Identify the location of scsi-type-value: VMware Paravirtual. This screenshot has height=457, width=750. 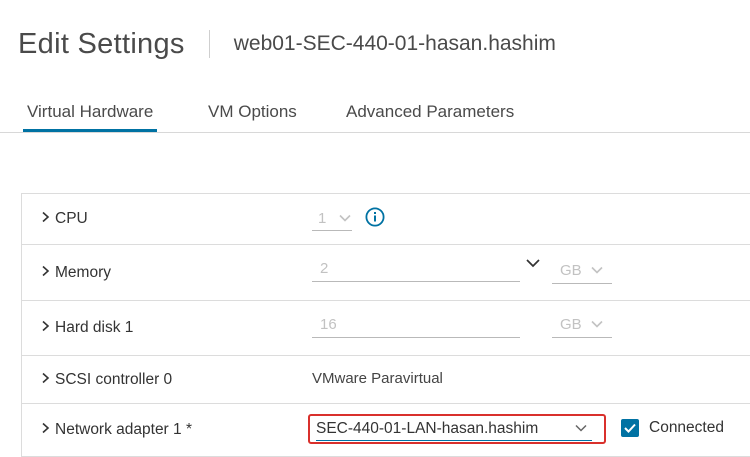
(377, 378).